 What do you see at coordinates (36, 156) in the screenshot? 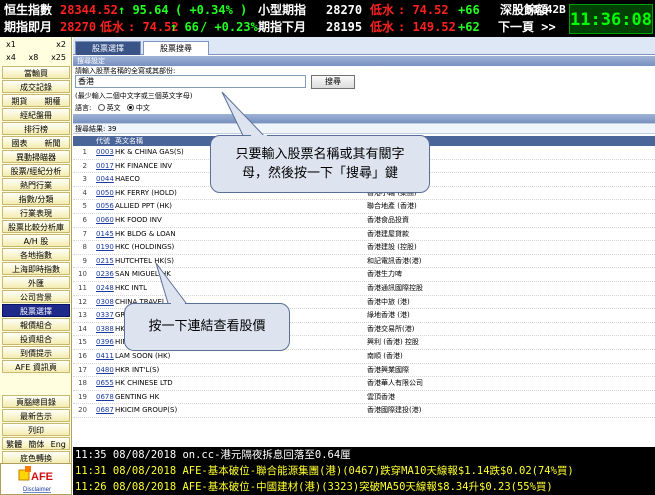
I see `sidebar-btn-scanner: 異動掃瞄器` at bounding box center [36, 156].